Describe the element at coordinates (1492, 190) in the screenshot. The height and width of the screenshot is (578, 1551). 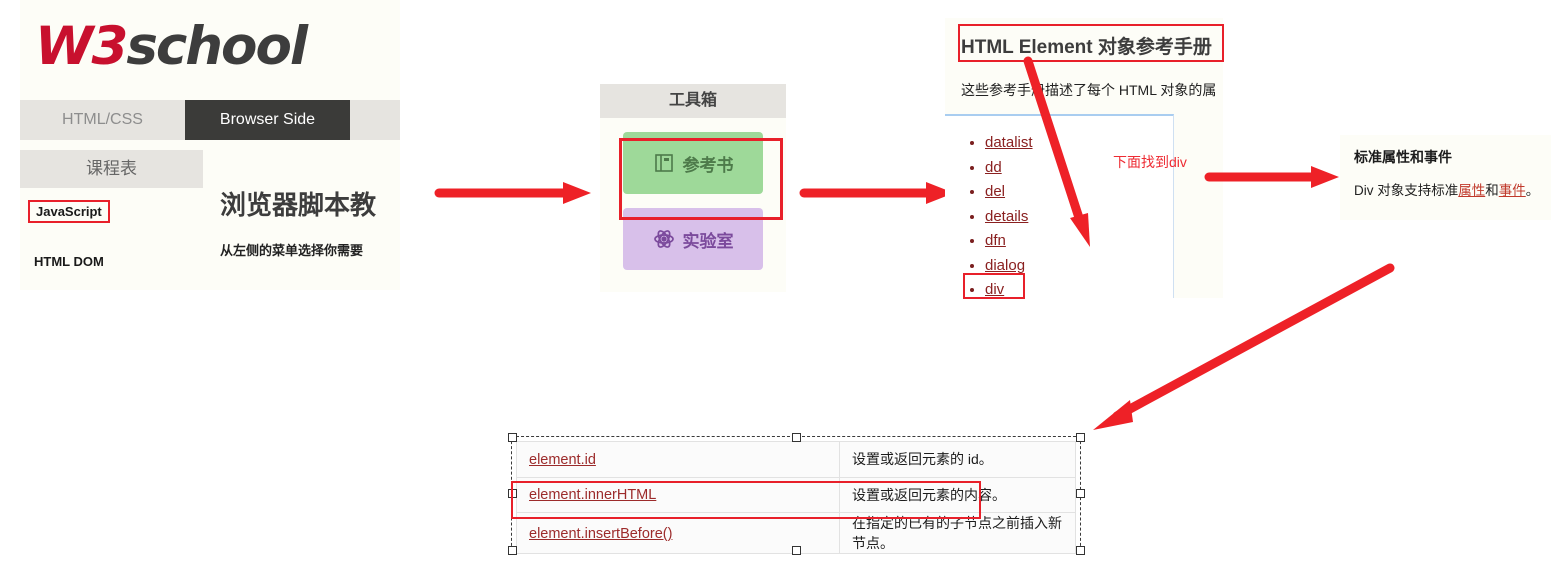
I see `attributes-text-middle: 和` at that location.